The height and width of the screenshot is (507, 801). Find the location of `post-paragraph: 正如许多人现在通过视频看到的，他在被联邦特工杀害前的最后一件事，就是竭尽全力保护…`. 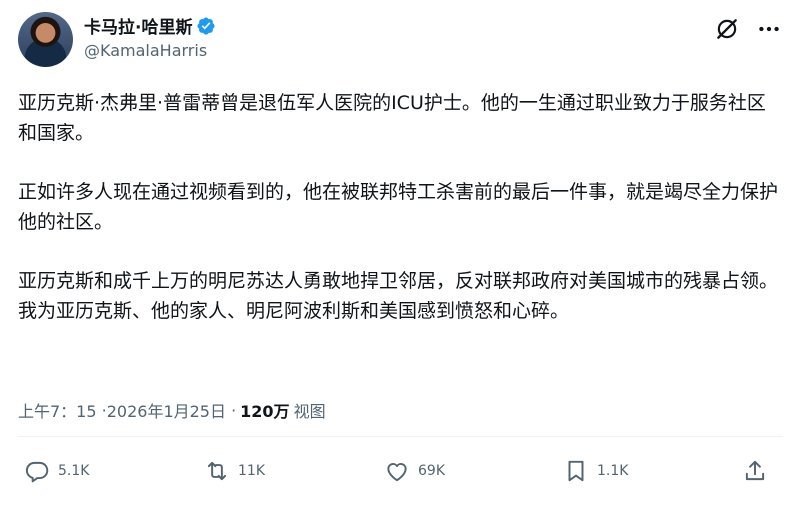

post-paragraph: 正如许多人现在通过视频看到的，他在被联邦特工杀害前的最后一件事，就是竭尽全力保护… is located at coordinates (398, 207).